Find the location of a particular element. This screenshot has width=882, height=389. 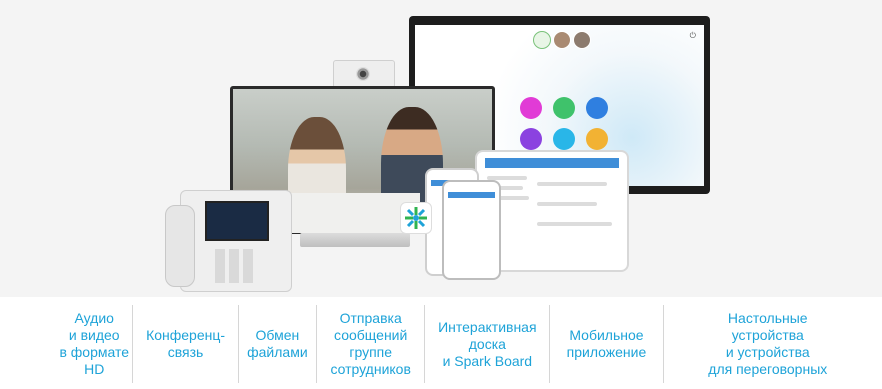

spark-logo-icon is located at coordinates (416, 218).